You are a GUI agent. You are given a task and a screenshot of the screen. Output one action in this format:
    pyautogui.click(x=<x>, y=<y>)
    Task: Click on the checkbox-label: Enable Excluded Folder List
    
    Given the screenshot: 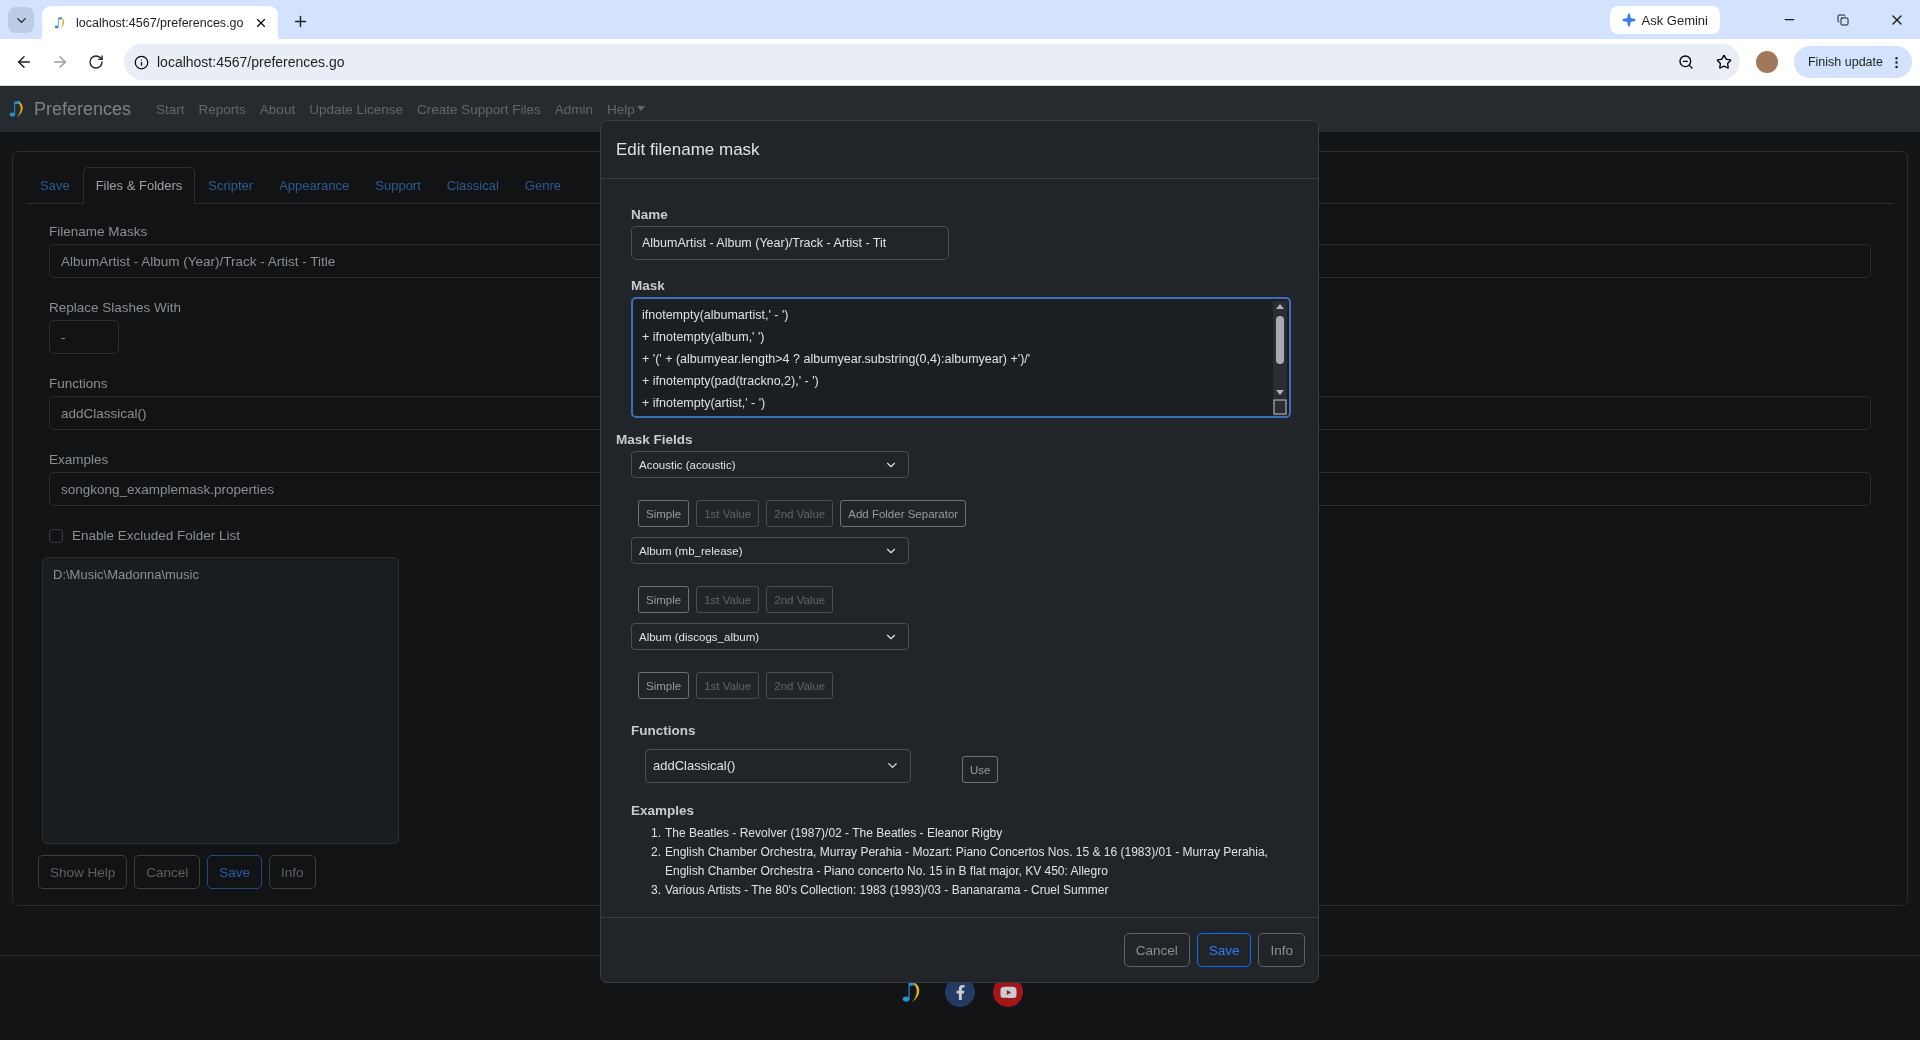 What is the action you would take?
    pyautogui.click(x=156, y=535)
    